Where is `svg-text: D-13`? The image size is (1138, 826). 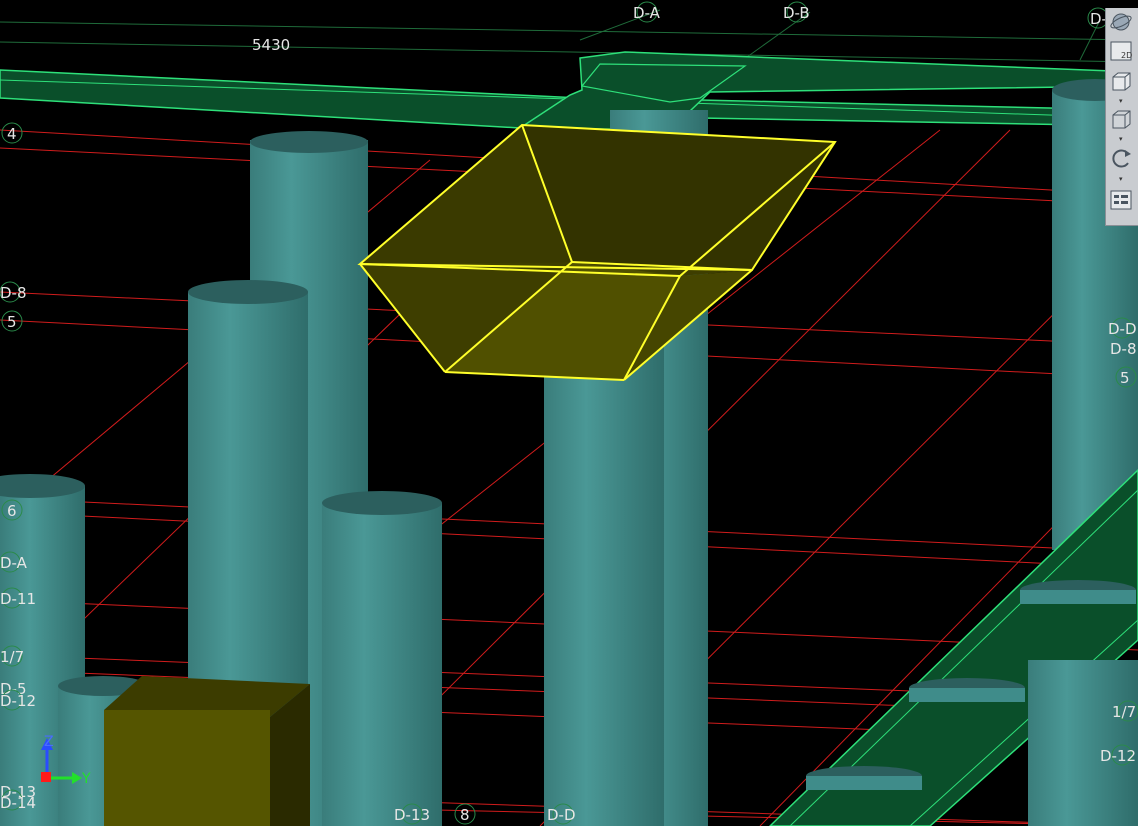
svg-text: D-13 is located at coordinates (412, 815).